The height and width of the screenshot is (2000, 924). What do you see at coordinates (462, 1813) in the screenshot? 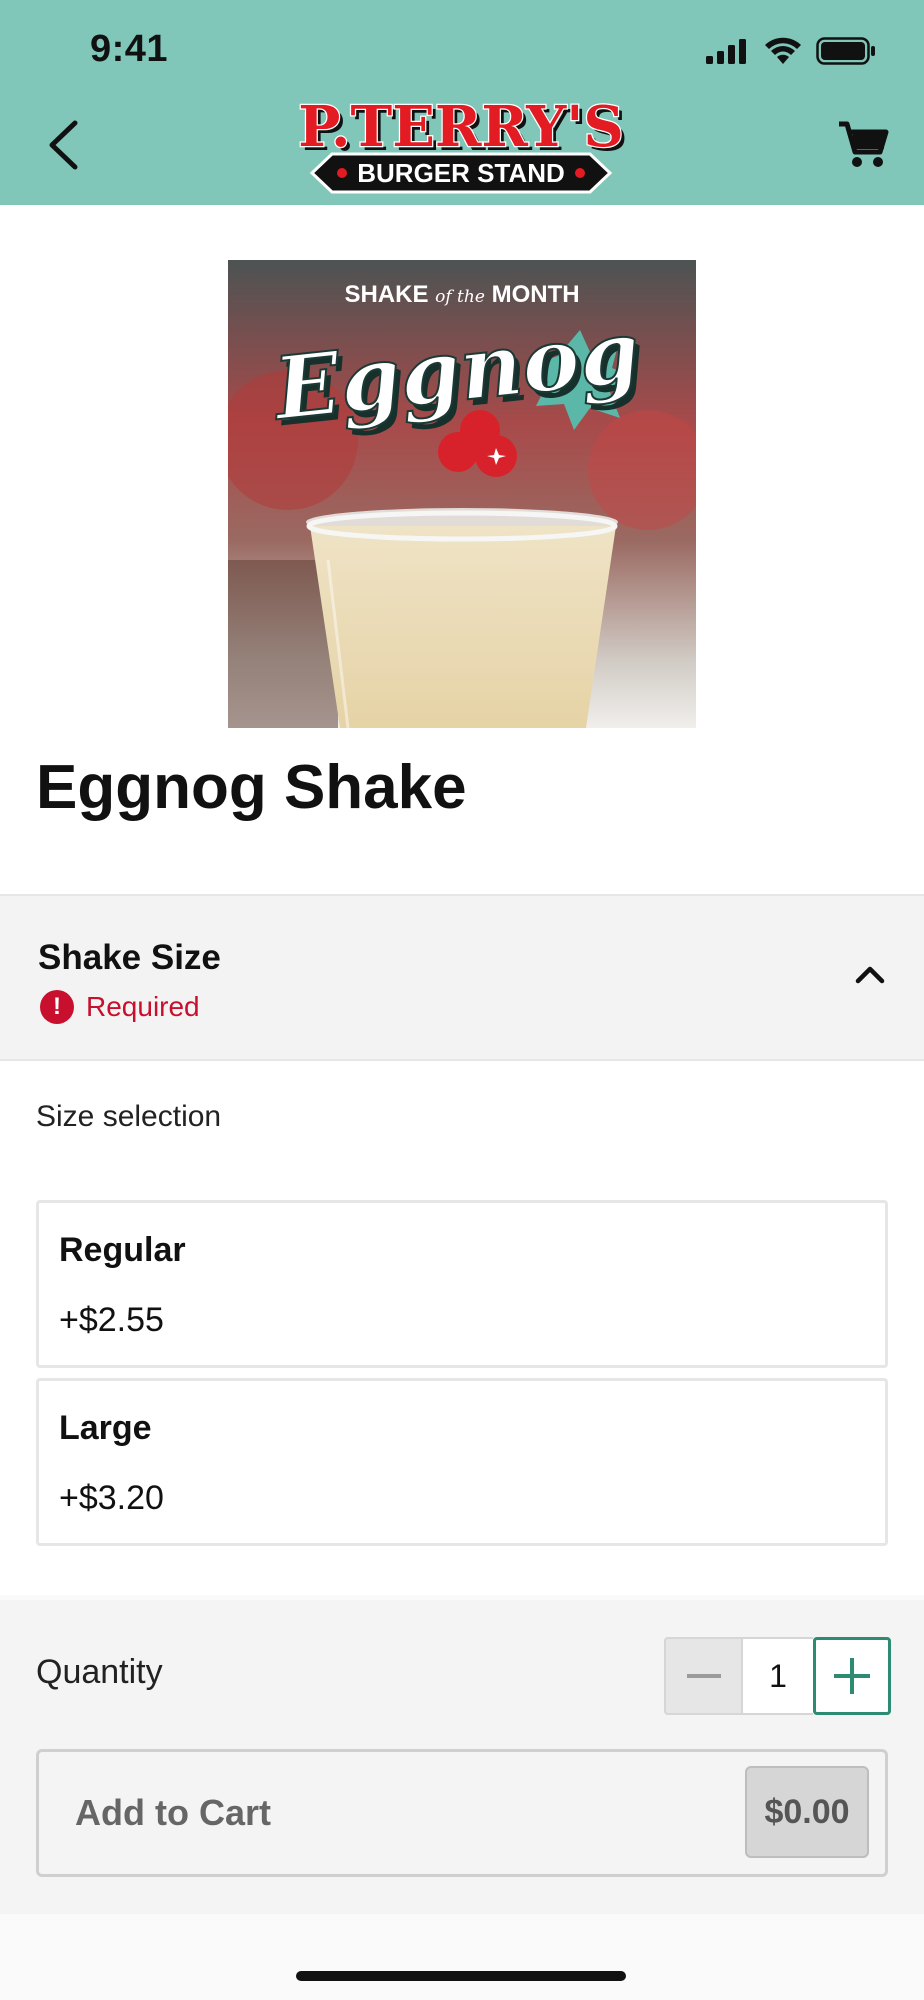
I see `add-to-cart-button: Add to Cart $0.00` at bounding box center [462, 1813].